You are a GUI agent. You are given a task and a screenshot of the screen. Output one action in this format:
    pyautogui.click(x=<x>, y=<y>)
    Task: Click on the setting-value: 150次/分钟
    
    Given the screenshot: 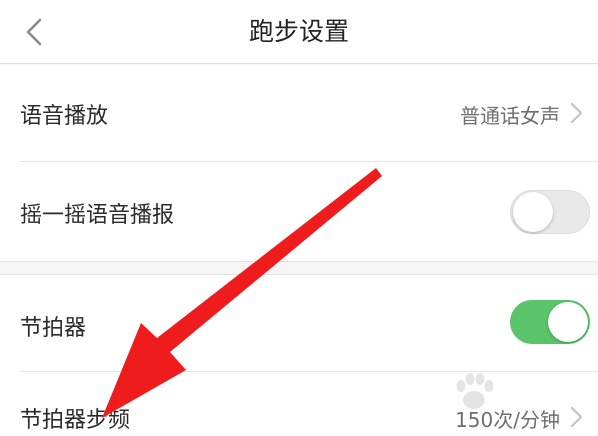 What is the action you would take?
    pyautogui.click(x=507, y=420)
    